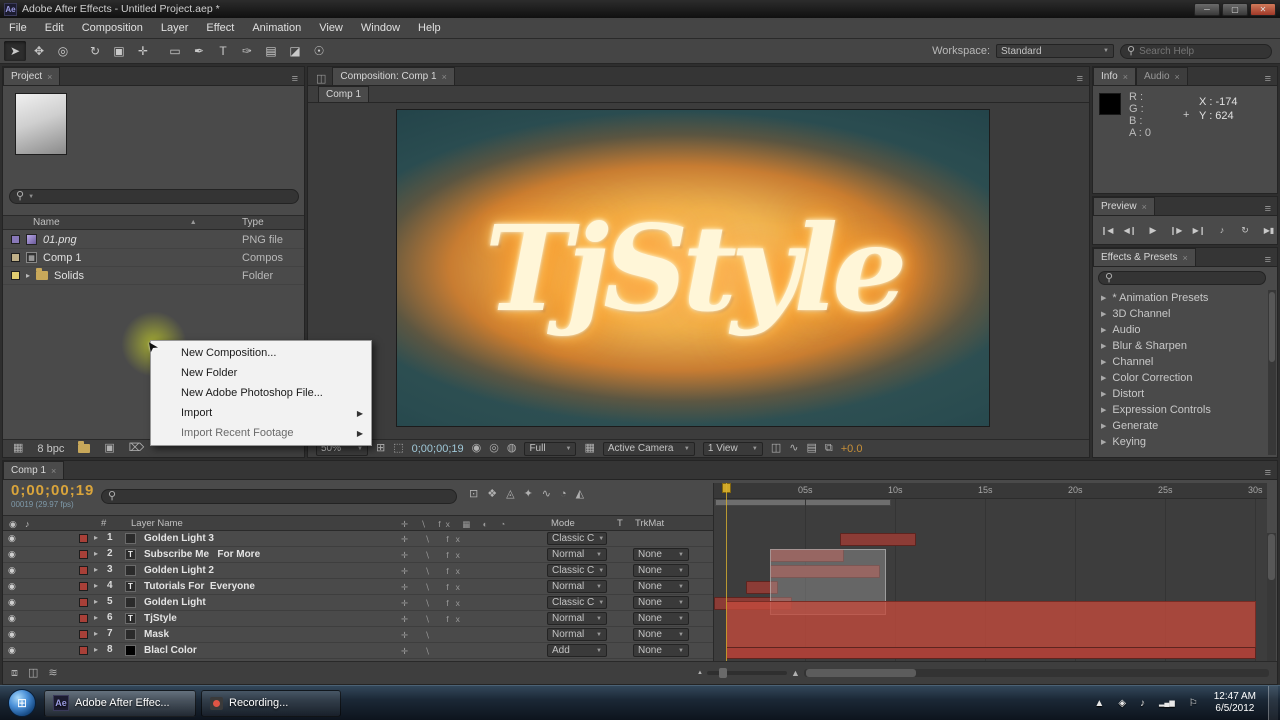  What do you see at coordinates (199, 586) in the screenshot?
I see `layer-name: Tutorials For Everyone` at bounding box center [199, 586].